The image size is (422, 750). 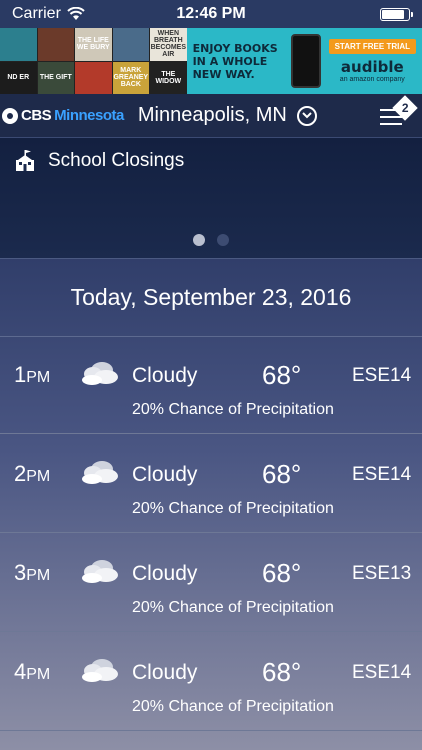 I want to click on logo-cbs-text: CBS, so click(x=36, y=115).